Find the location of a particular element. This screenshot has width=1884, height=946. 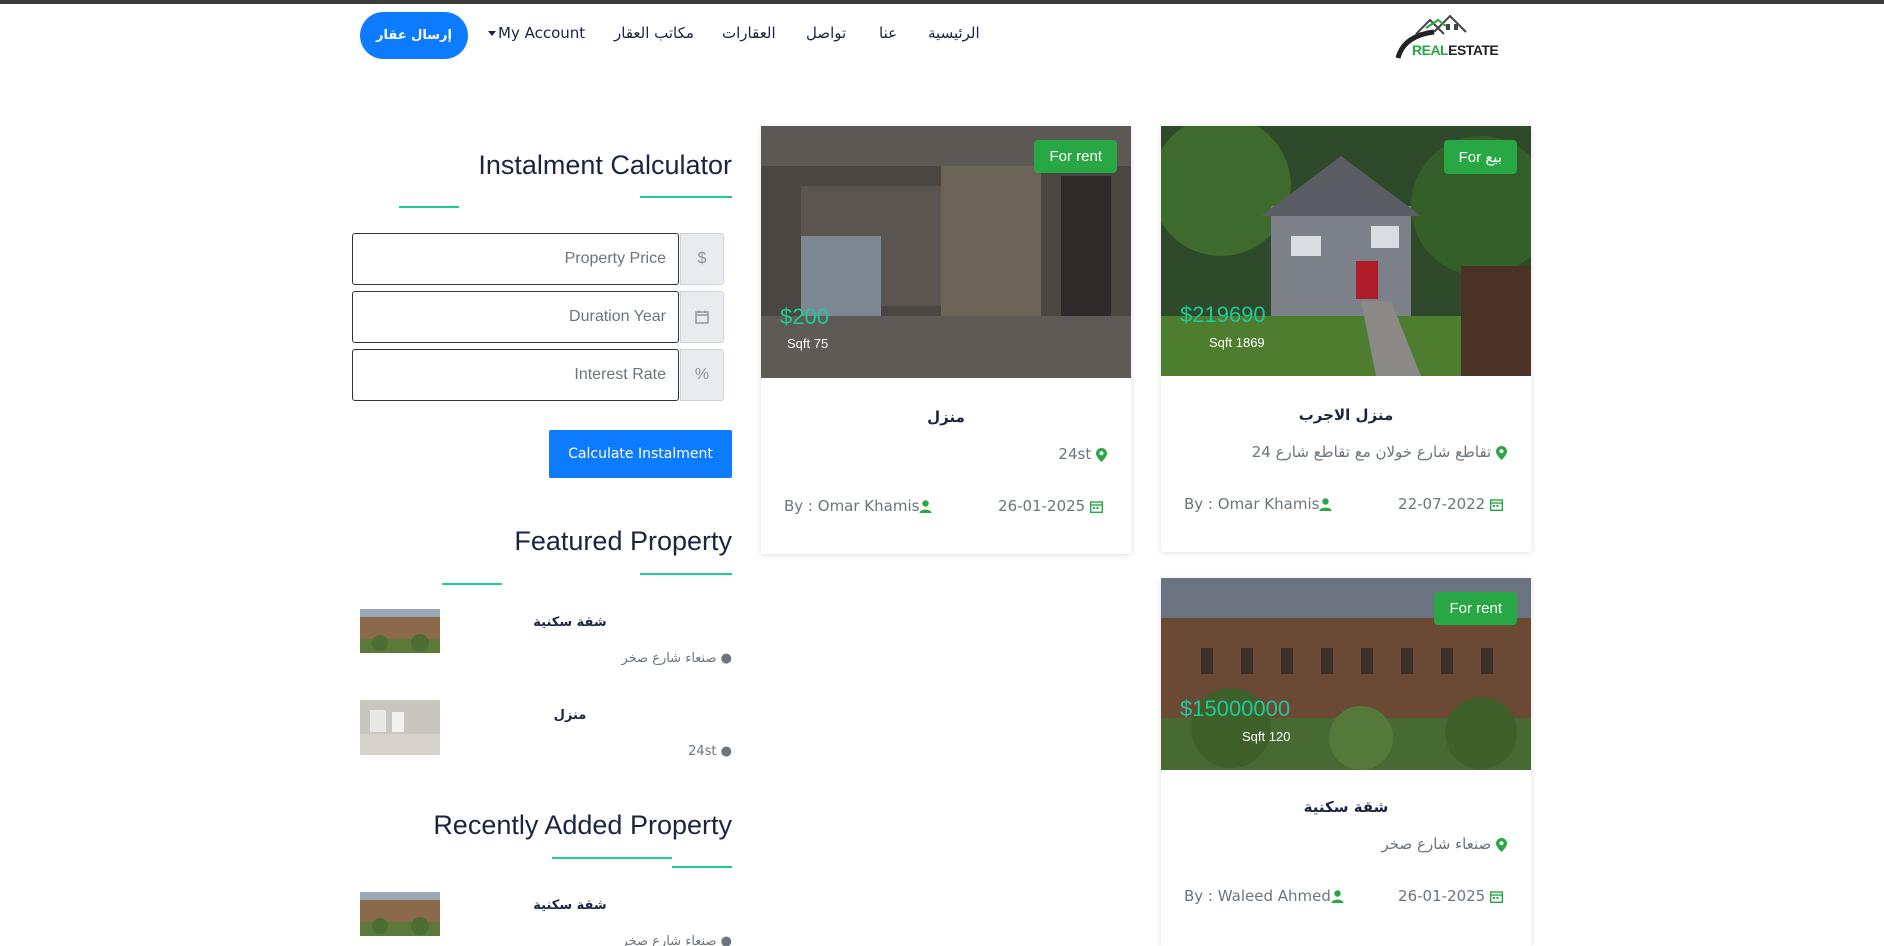

duration-row is located at coordinates (538, 317).